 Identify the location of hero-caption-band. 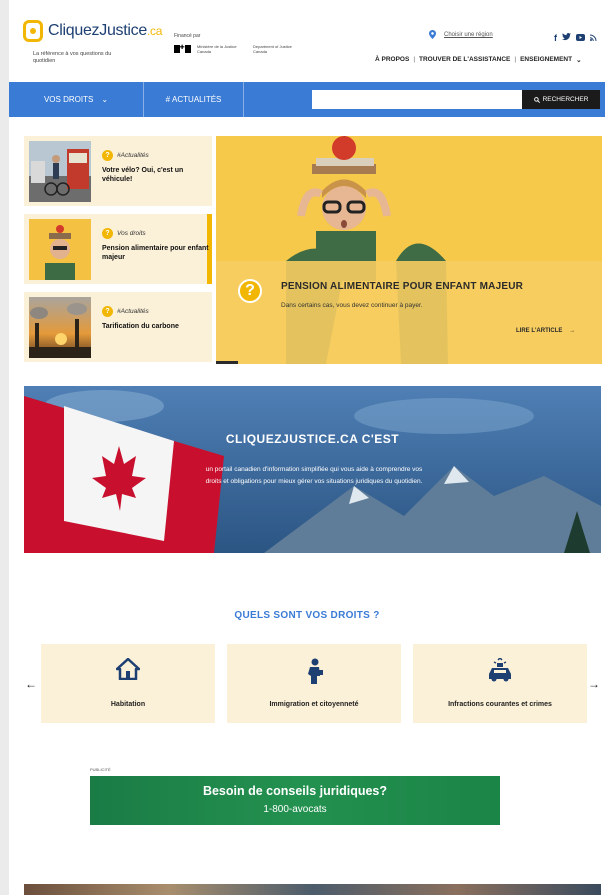
(409, 312).